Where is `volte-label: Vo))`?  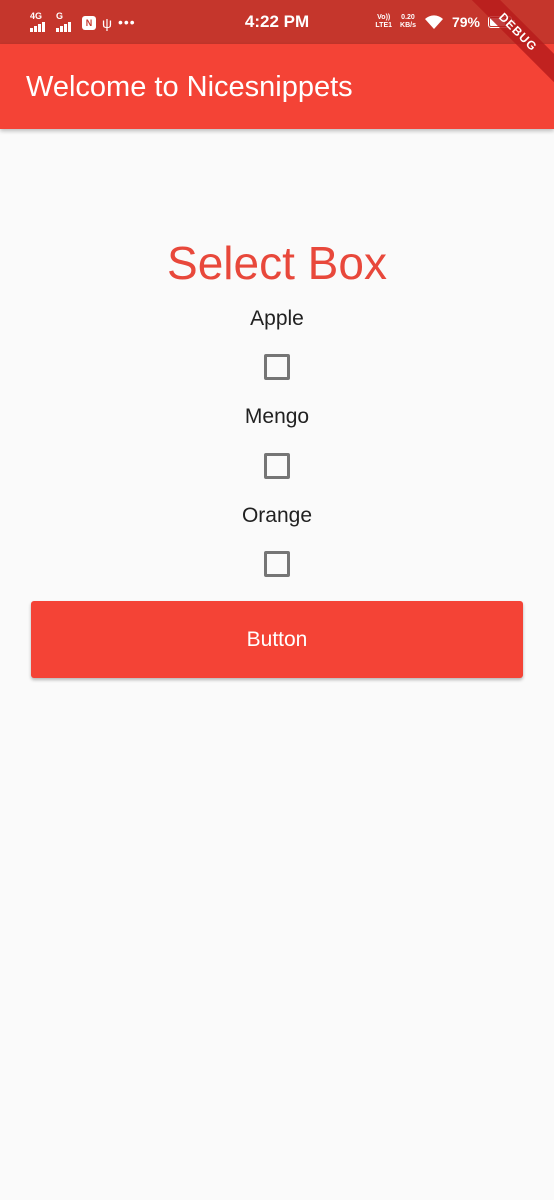 volte-label: Vo)) is located at coordinates (384, 17).